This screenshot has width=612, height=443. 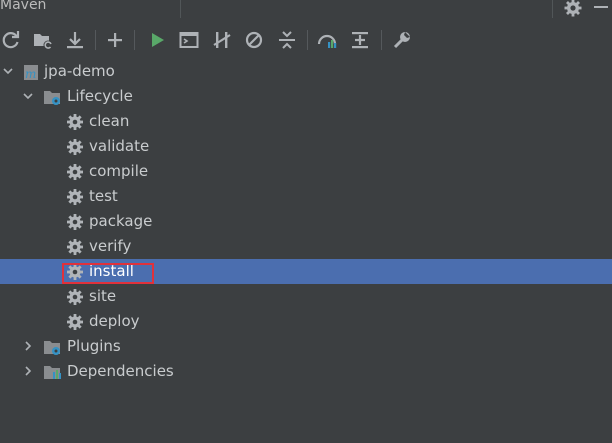 I want to click on lifecycle-label: Lifecycle, so click(x=100, y=96).